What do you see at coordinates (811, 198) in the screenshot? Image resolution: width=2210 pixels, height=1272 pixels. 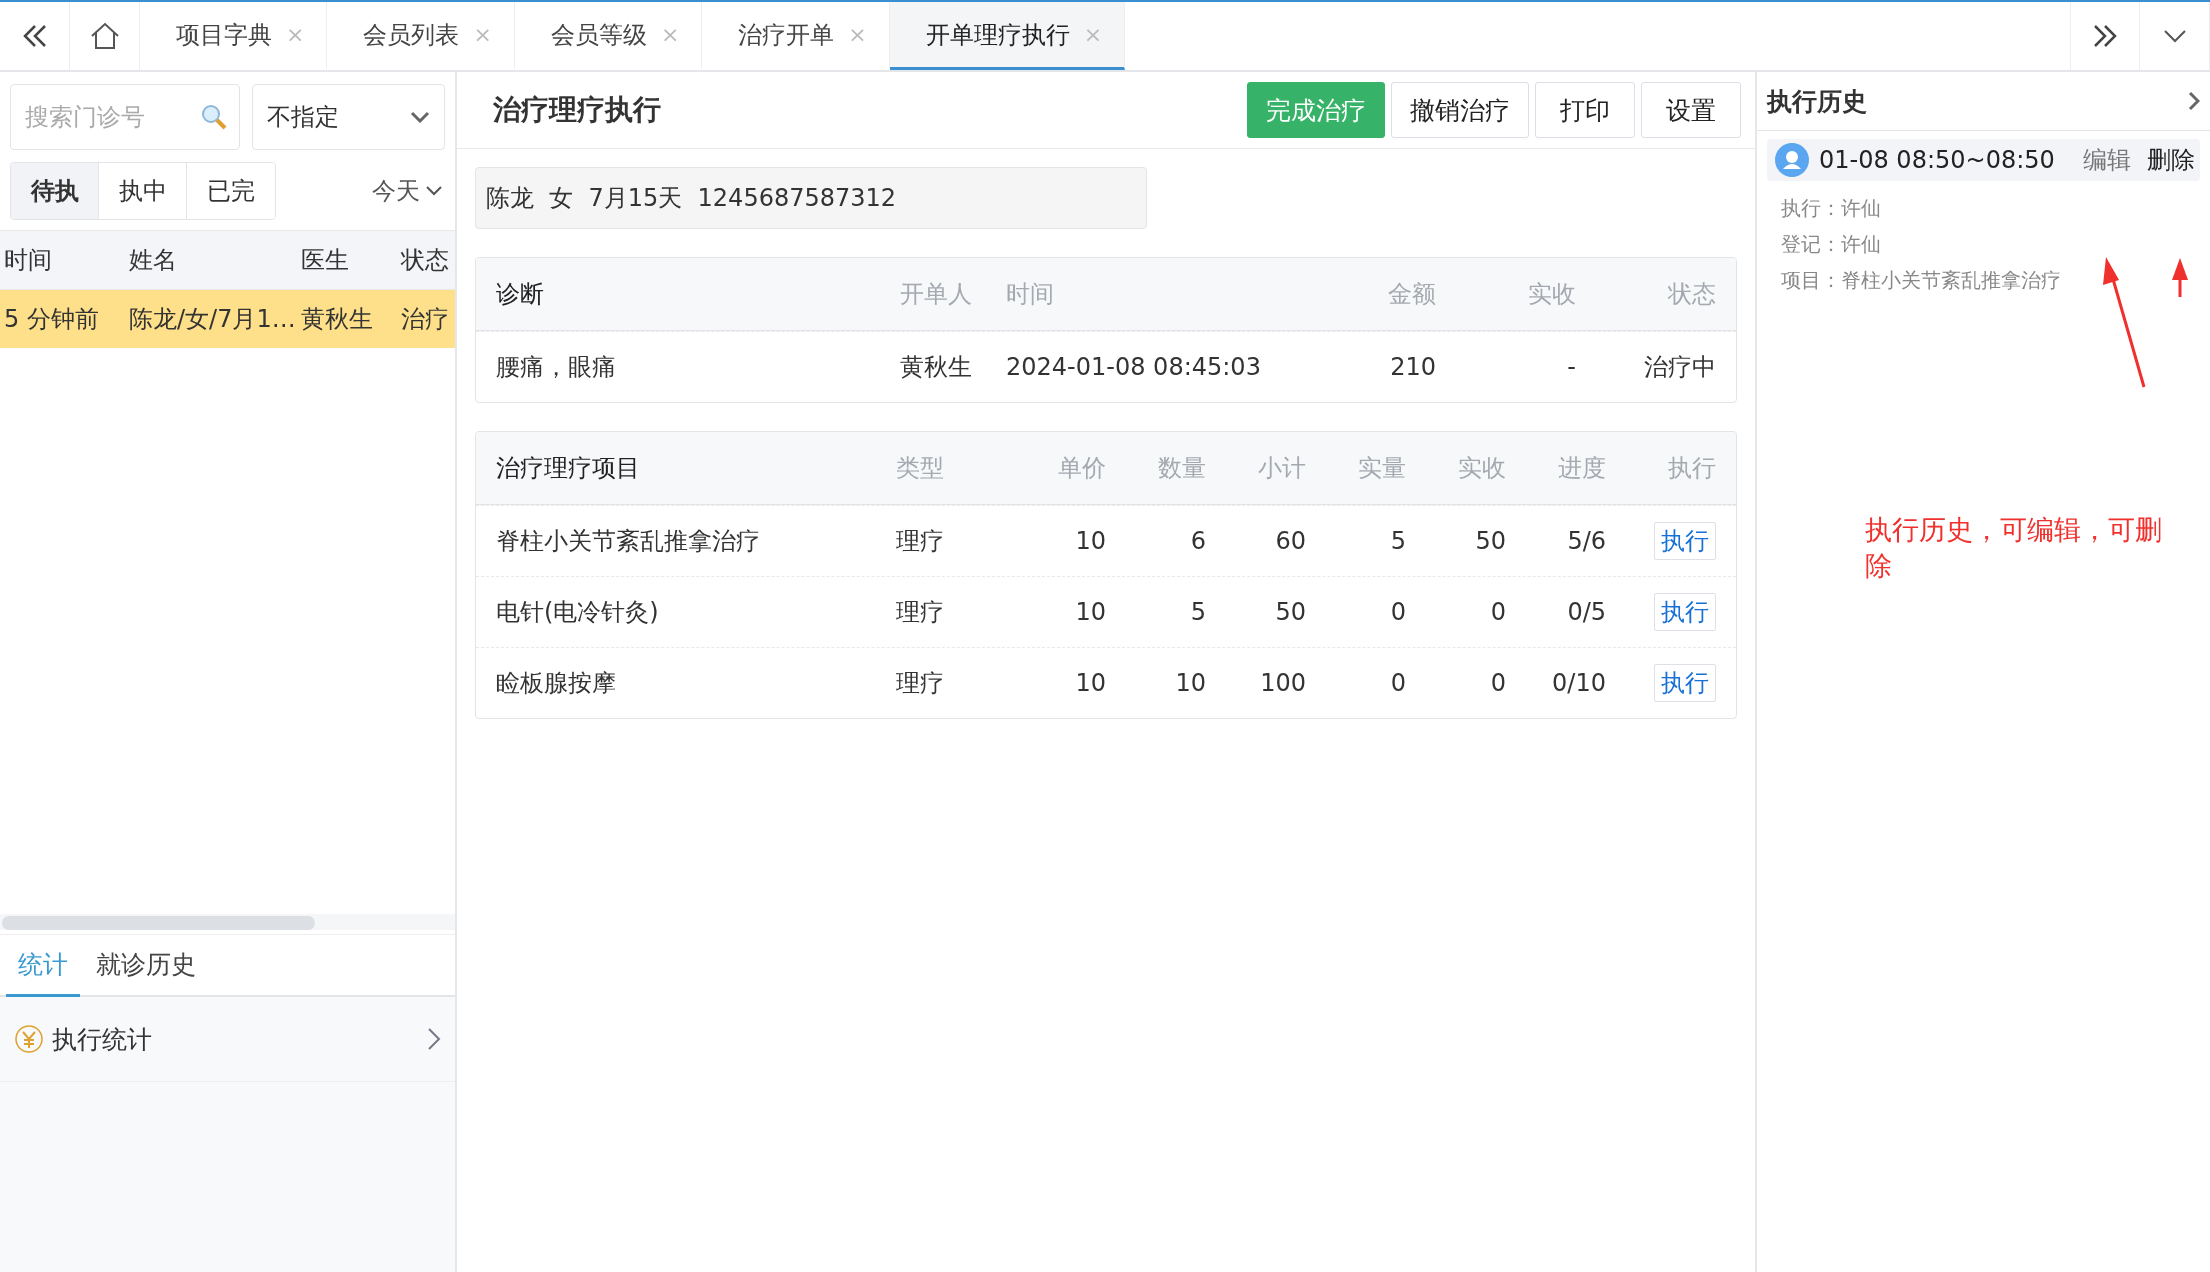 I see `patient-info: 陈龙 女 7月15天 1245687587312` at bounding box center [811, 198].